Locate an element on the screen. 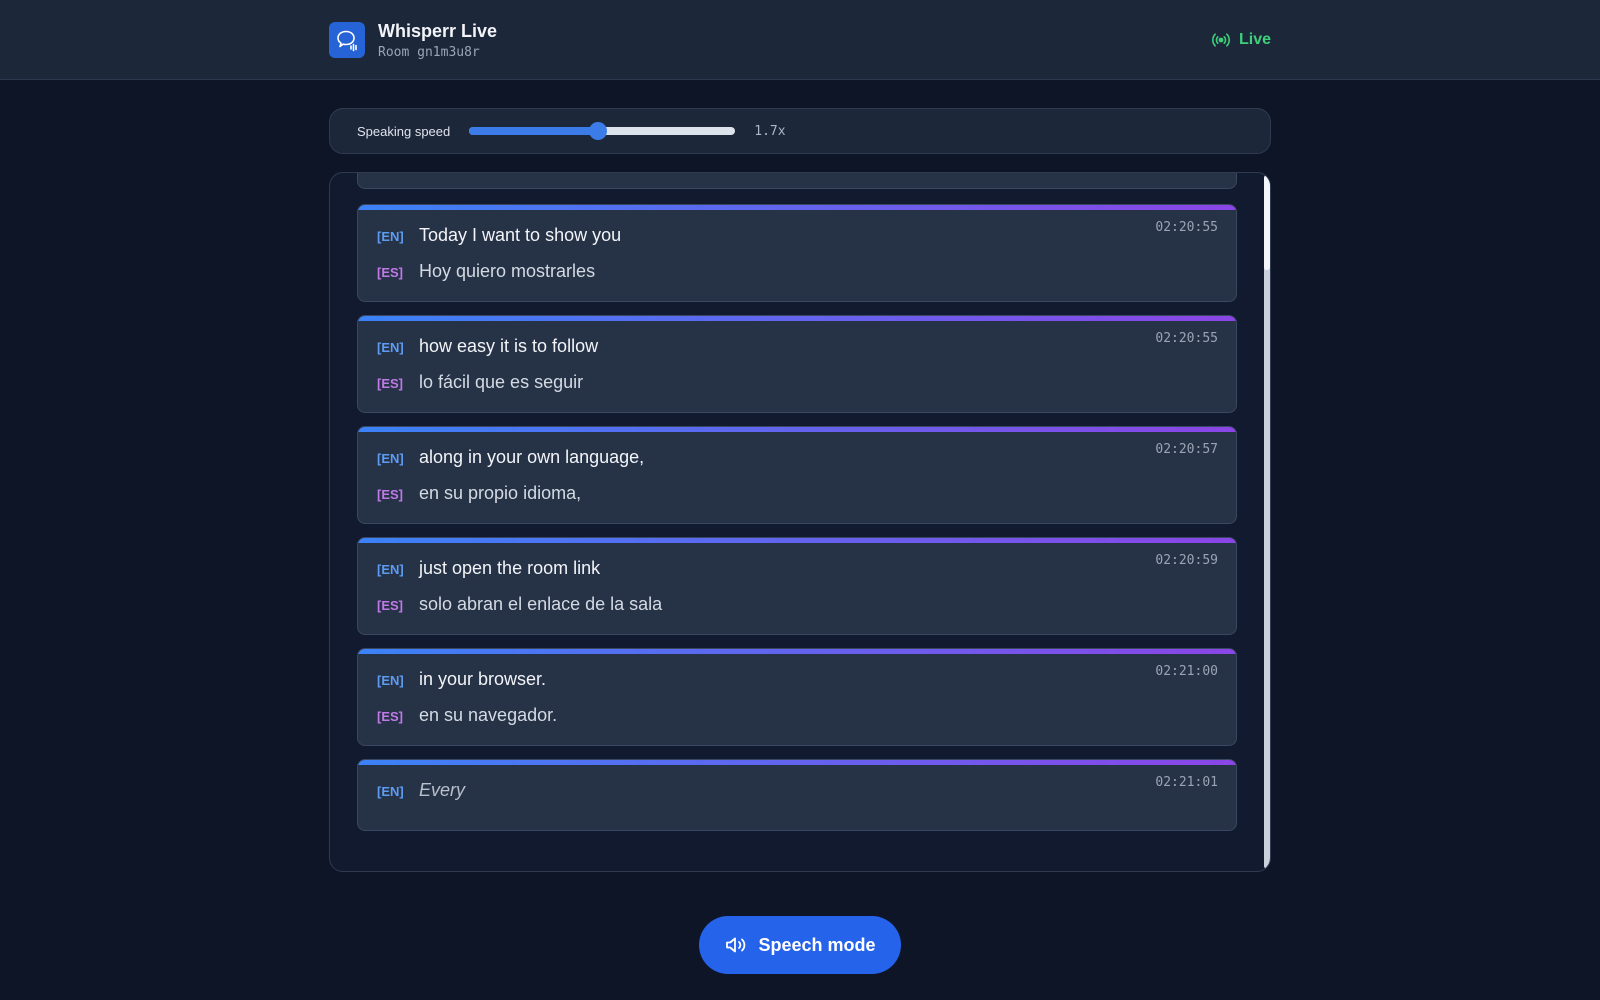 This screenshot has height=1000, width=1600. spanish-text: en su navegador. is located at coordinates (488, 715).